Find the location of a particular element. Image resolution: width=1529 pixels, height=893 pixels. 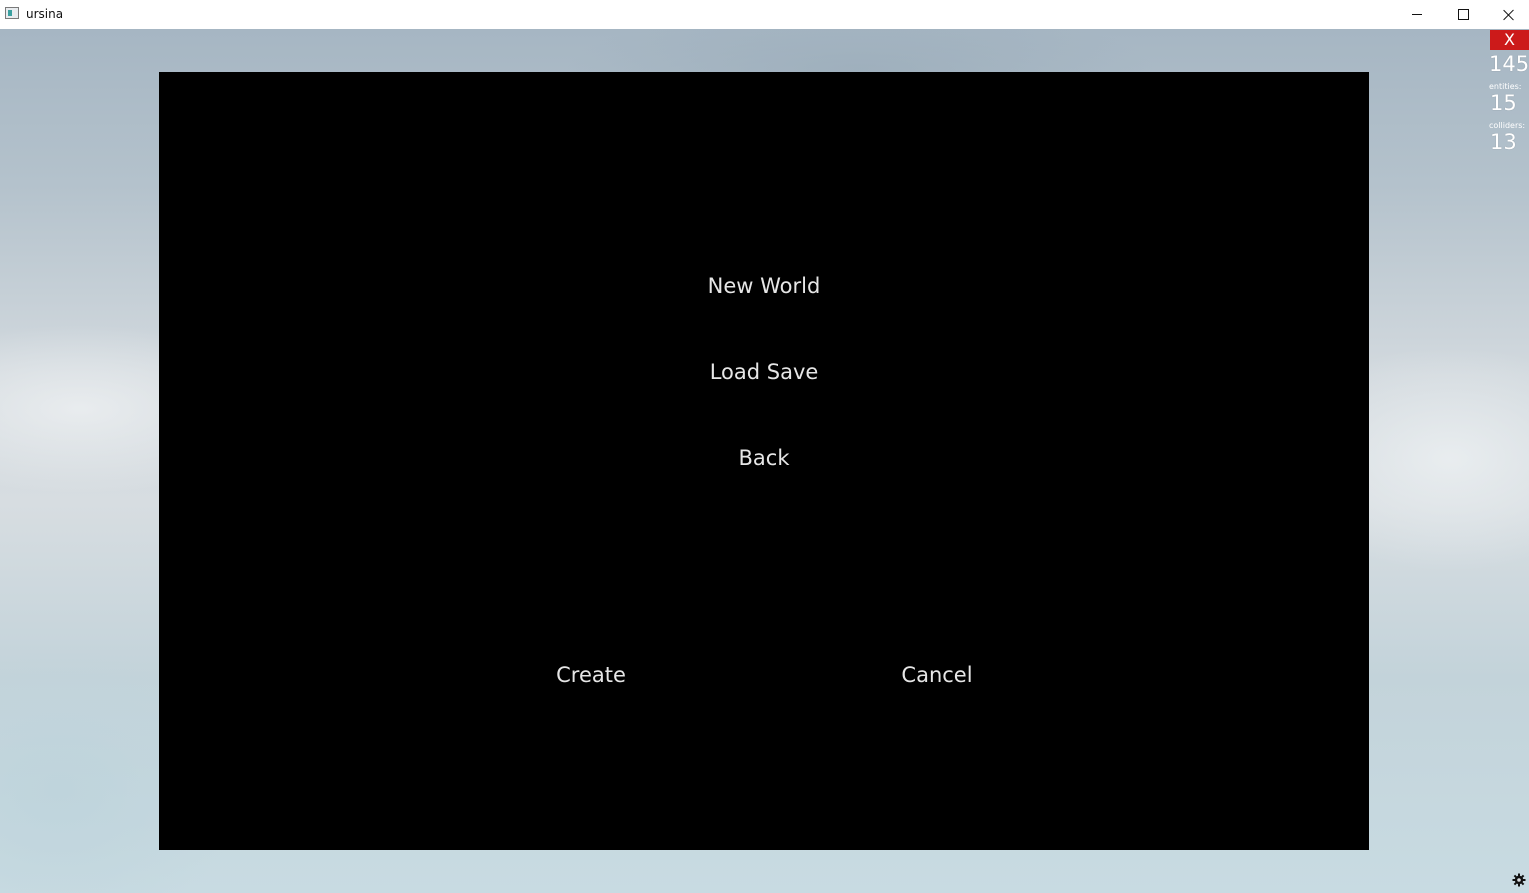

window-title: ursina is located at coordinates (45, 14).